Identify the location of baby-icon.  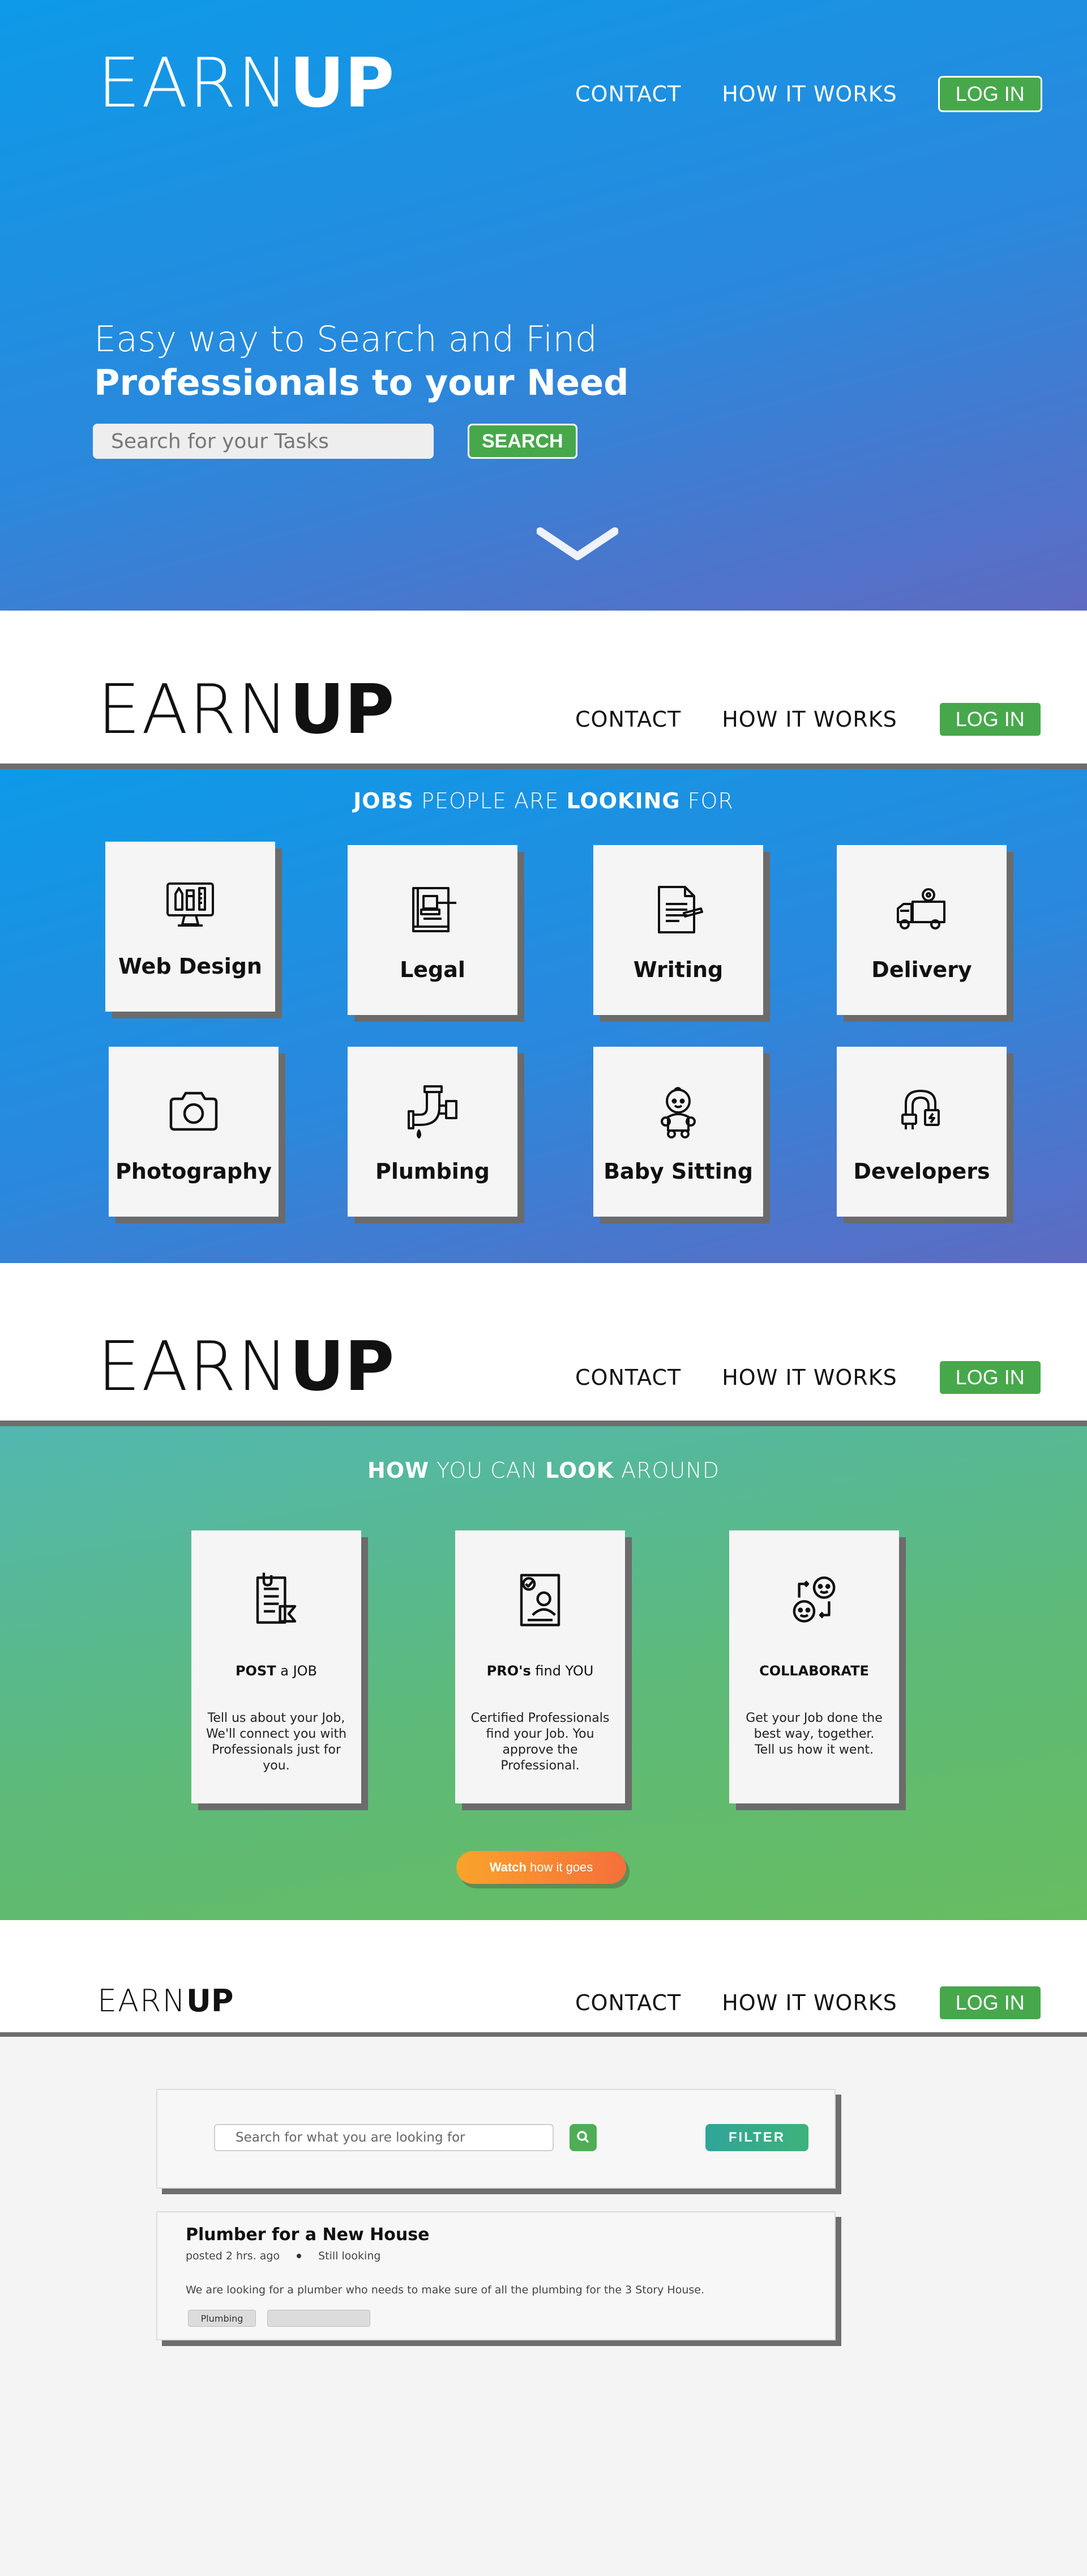
(678, 1112).